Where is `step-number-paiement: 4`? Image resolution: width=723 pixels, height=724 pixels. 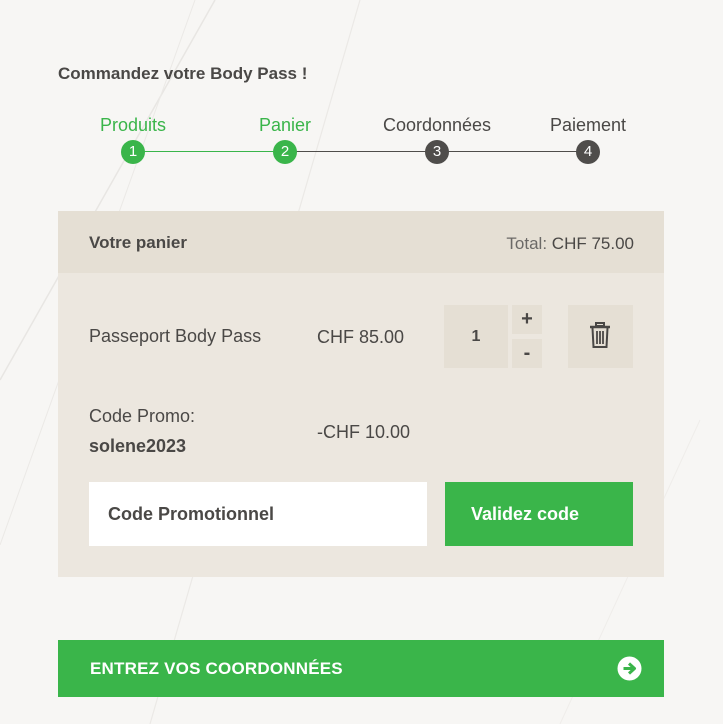
step-number-paiement: 4 is located at coordinates (588, 152).